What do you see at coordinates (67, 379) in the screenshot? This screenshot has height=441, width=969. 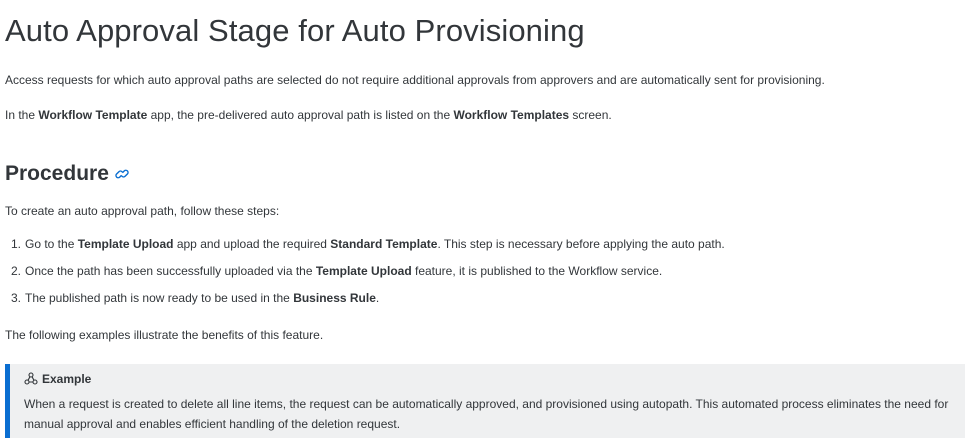 I see `example-label: Example` at bounding box center [67, 379].